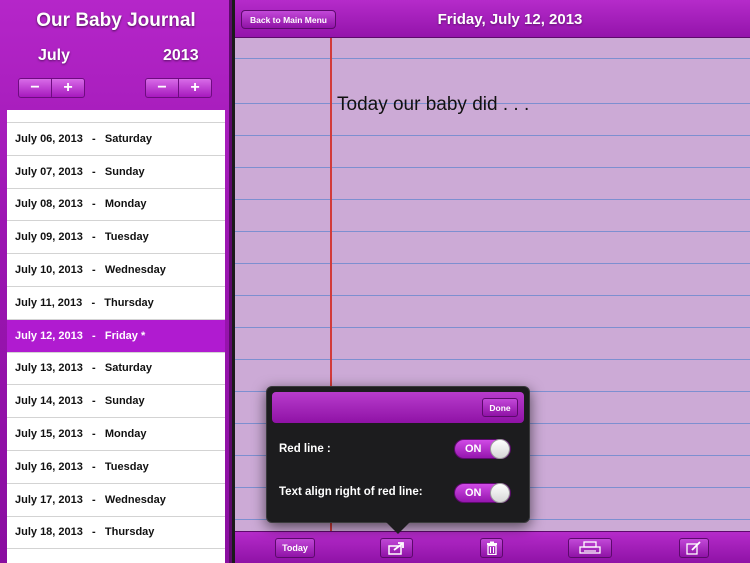 Image resolution: width=750 pixels, height=563 pixels. I want to click on date-row: July 15, 2013 - Monday, so click(116, 434).